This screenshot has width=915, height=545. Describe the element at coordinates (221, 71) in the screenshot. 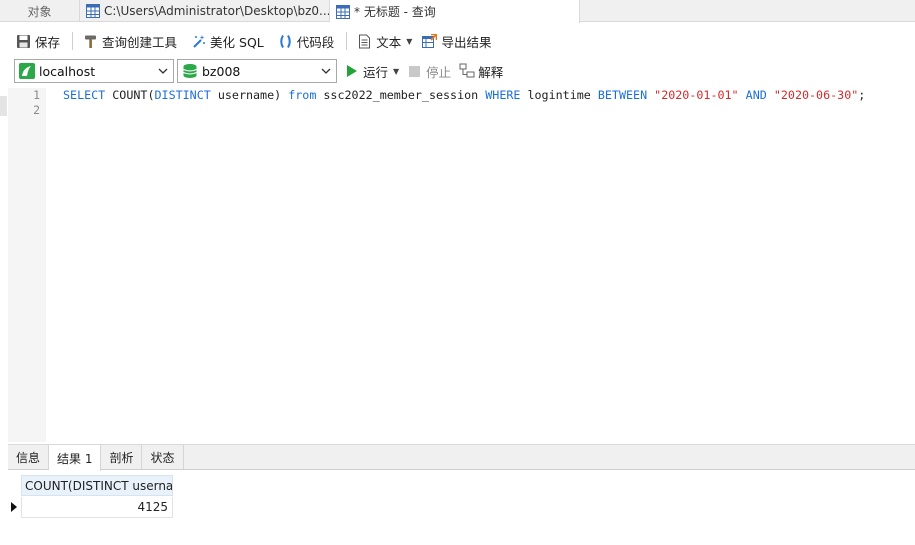

I see `database-value: bz008` at that location.